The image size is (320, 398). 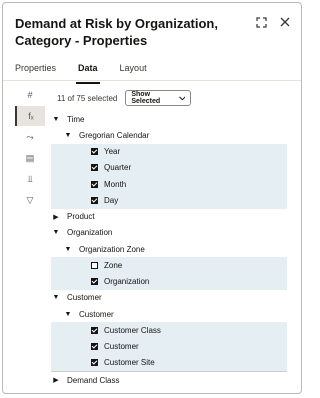 I want to click on tree-group-item: ▼ Gregorian Calendar, so click(x=169, y=135).